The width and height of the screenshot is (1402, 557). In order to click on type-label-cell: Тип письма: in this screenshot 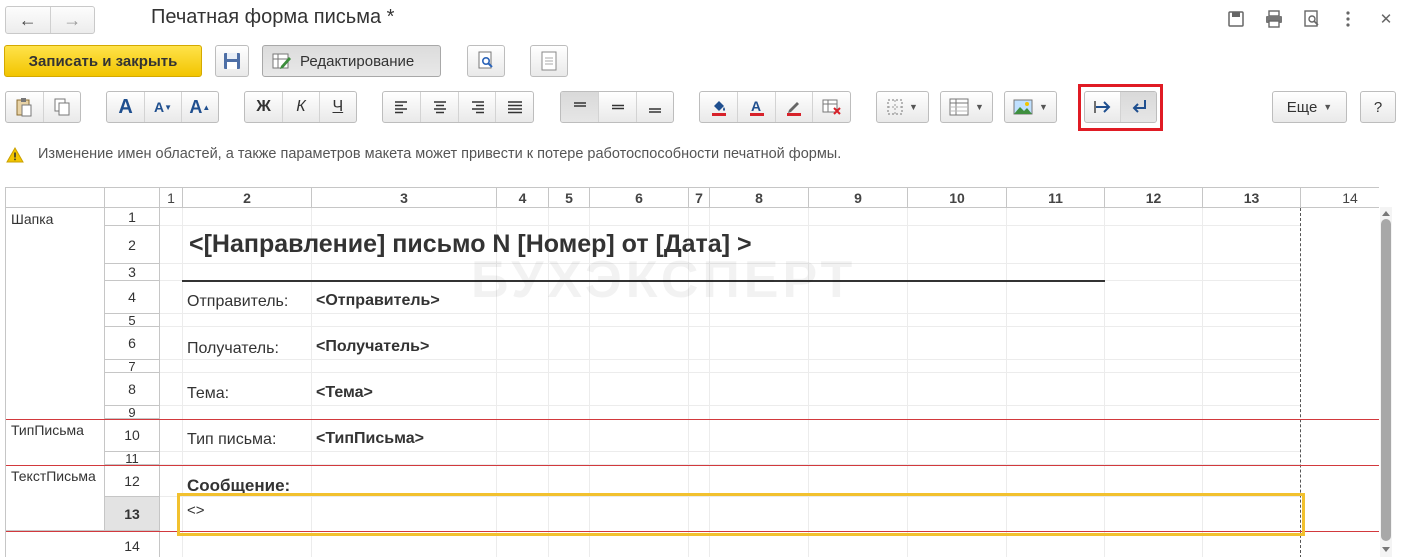, I will do `click(231, 440)`.